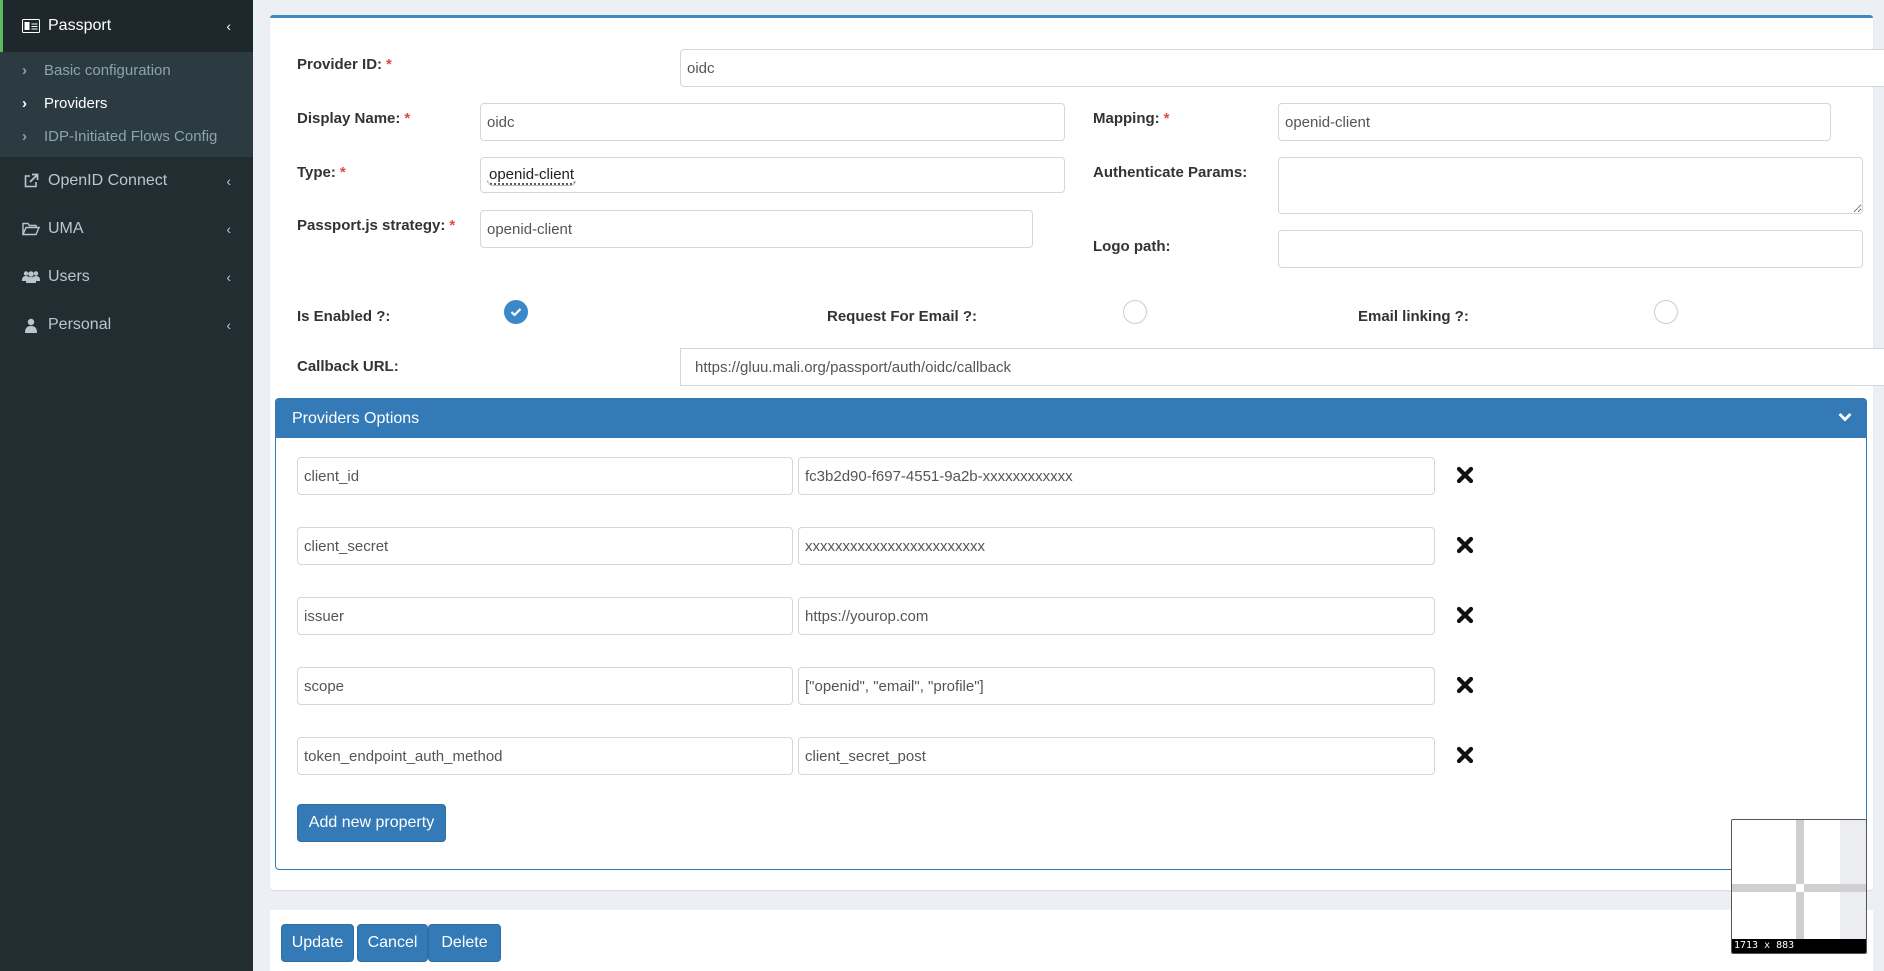 This screenshot has height=971, width=1884. Describe the element at coordinates (80, 25) in the screenshot. I see `sidebar-item-label: Passport` at that location.